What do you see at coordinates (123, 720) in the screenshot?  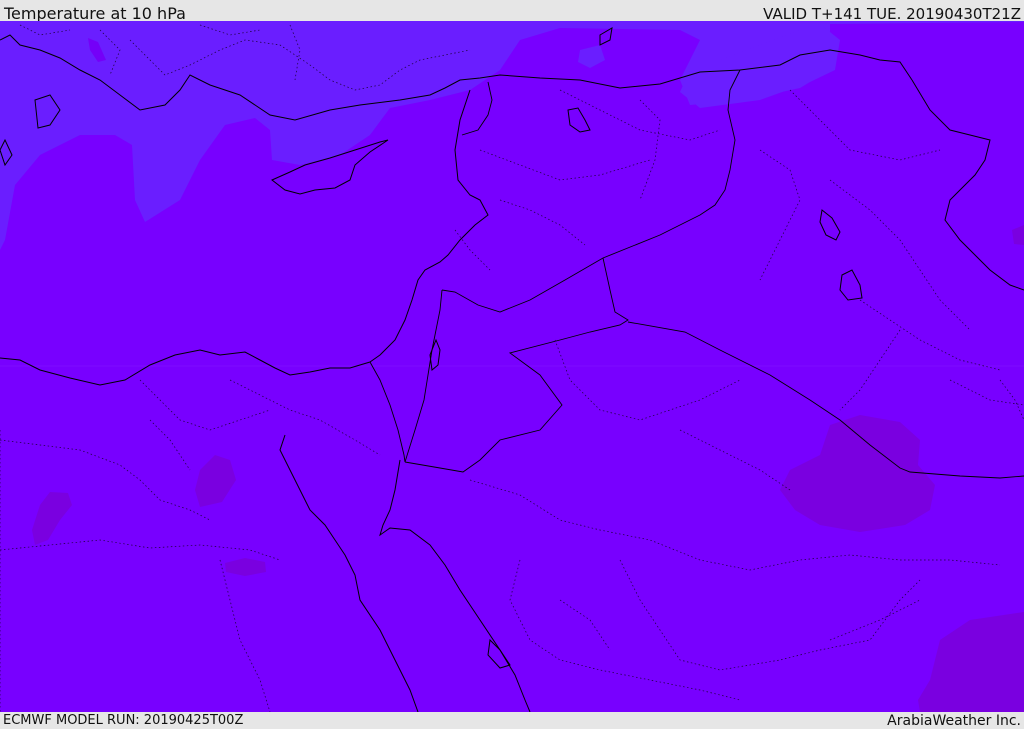 I see `model-run-label: ECMWF MODEL RUN: 20190425T00Z` at bounding box center [123, 720].